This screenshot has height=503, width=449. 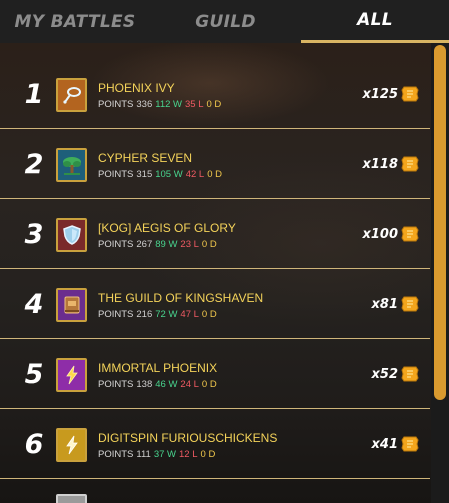 What do you see at coordinates (188, 454) in the screenshot?
I see `losses-value: 12 L` at bounding box center [188, 454].